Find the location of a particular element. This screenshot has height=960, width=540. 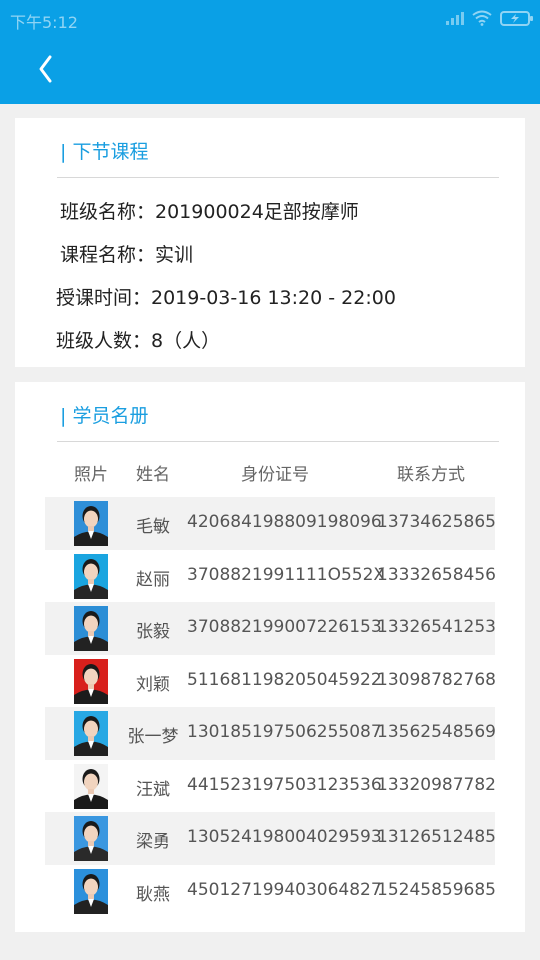

roster-table-header: 照片 姓名 身份证号 联系方式 is located at coordinates (270, 472).